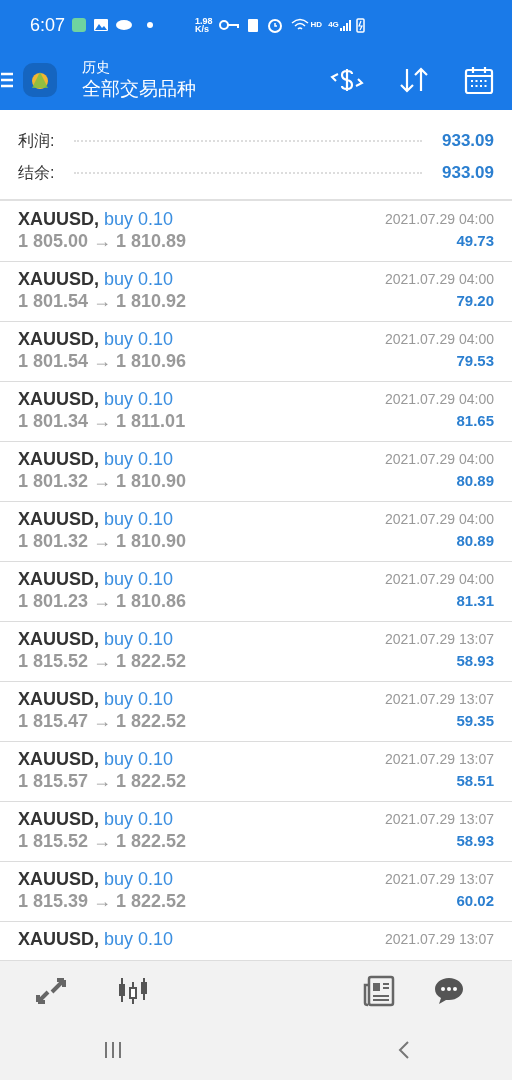 This screenshot has height=1080, width=512. I want to click on deal-row: XAUUSD, buy 0.10 2021.07.29 04:00 1 801.54 → 1 810.92 79.20, so click(256, 292).